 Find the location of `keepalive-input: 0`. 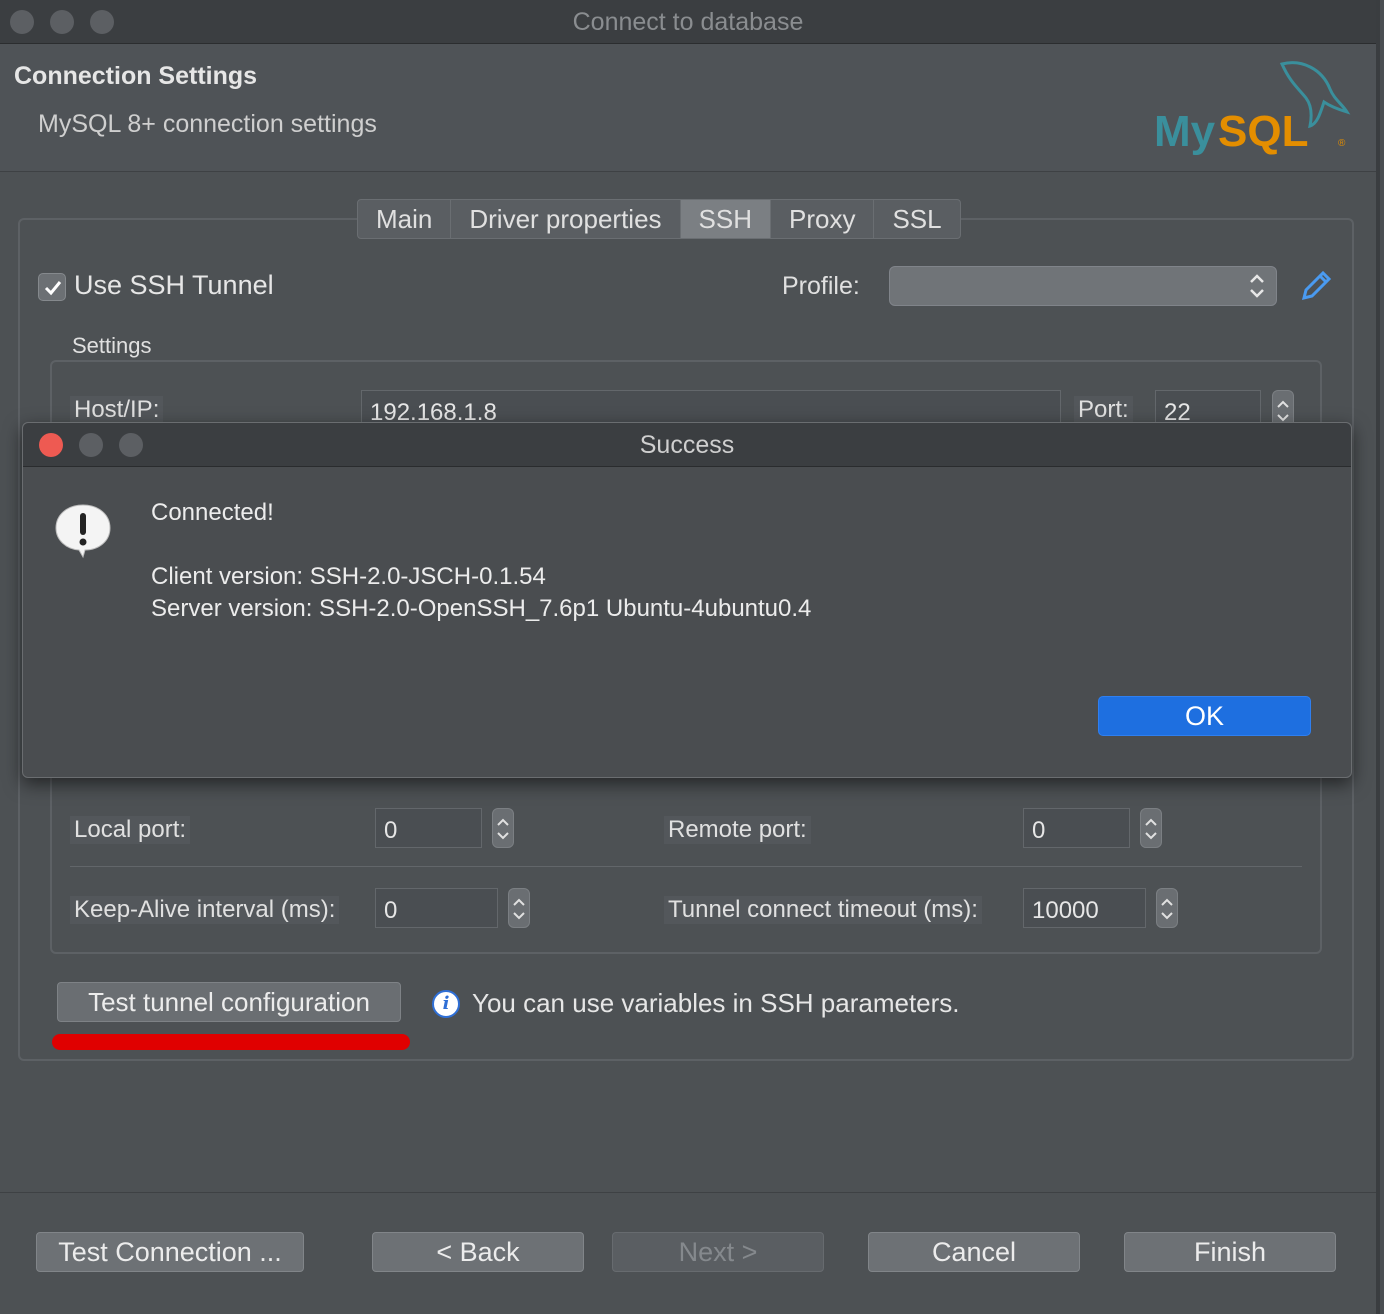

keepalive-input: 0 is located at coordinates (436, 908).